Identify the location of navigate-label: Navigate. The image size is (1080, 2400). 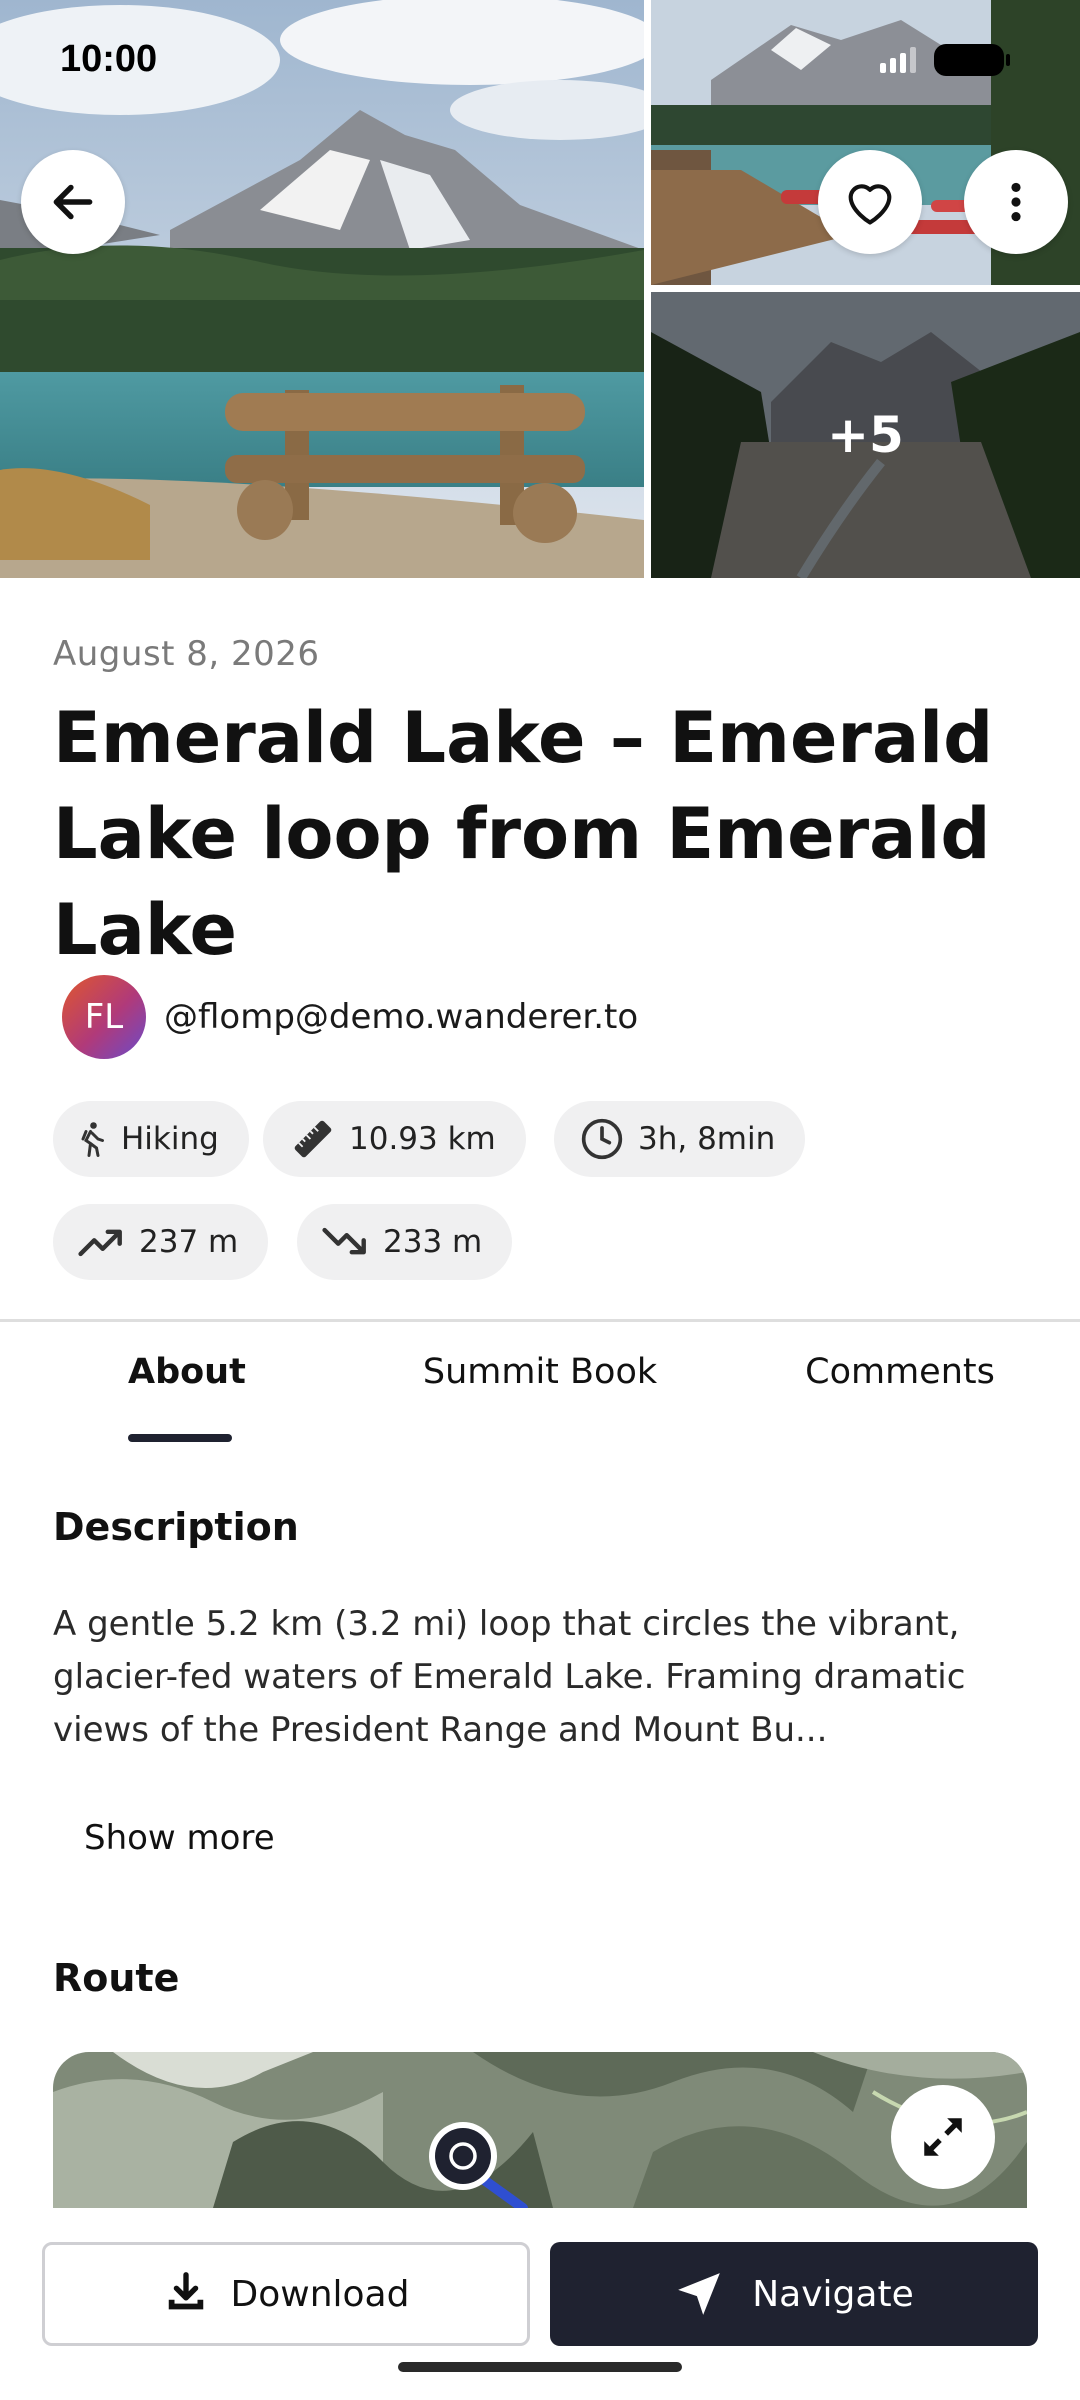
(833, 2294).